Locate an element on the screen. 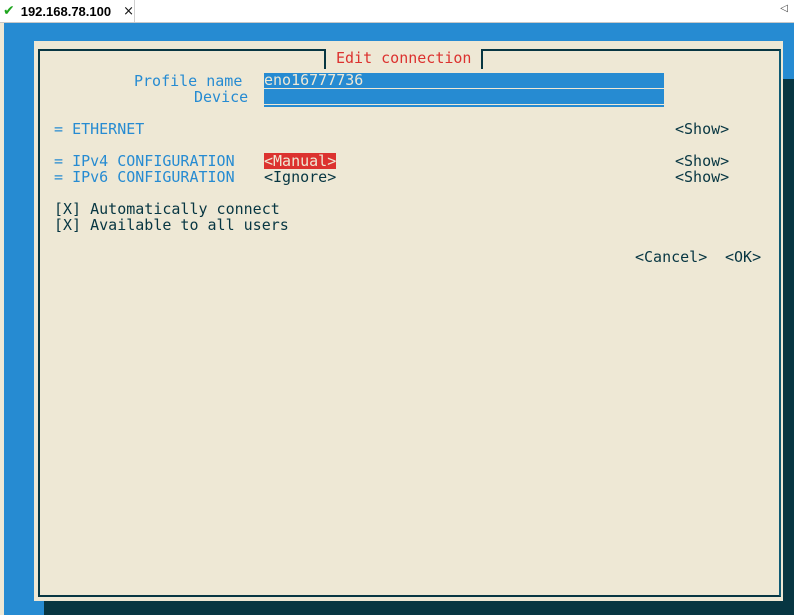 This screenshot has height=615, width=794. ipv4-section: = IPv4 CONFIGURATION is located at coordinates (144, 161).